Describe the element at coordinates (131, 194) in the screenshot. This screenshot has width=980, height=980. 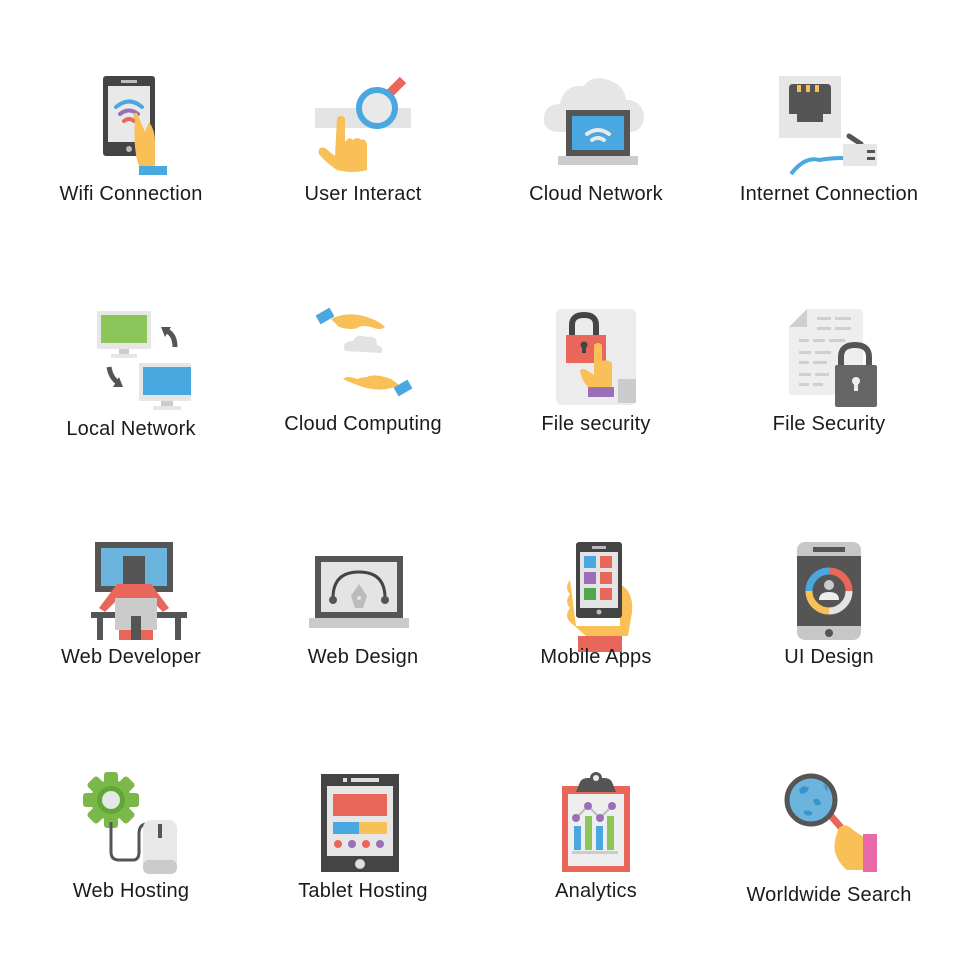
I see `icon-label: Wifi Connection` at that location.